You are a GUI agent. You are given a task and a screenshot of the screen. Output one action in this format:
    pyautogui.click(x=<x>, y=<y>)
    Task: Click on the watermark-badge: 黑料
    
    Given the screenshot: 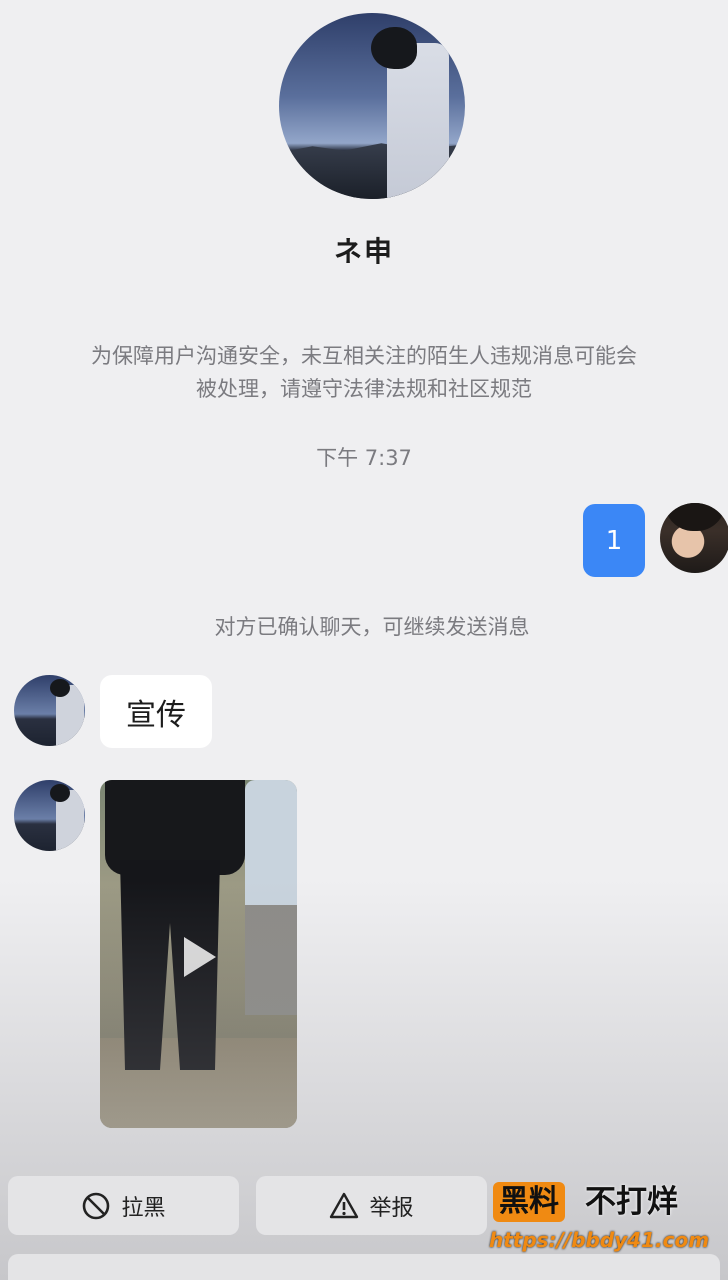 What is the action you would take?
    pyautogui.click(x=529, y=1202)
    